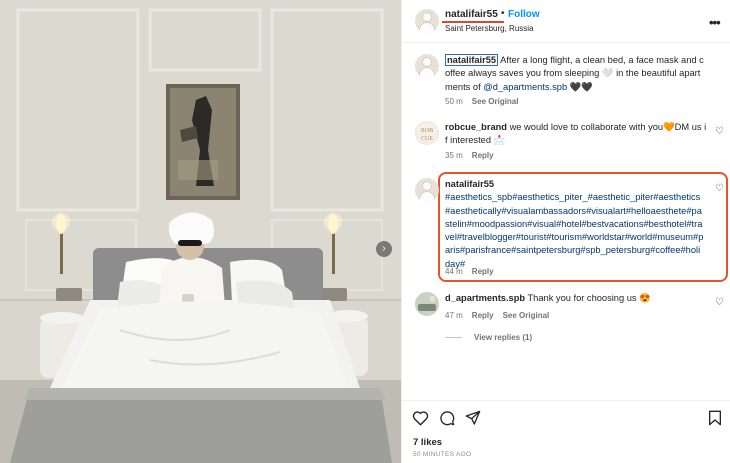 The width and height of the screenshot is (730, 463). I want to click on view-replies-button: View replies (1), so click(488, 337).